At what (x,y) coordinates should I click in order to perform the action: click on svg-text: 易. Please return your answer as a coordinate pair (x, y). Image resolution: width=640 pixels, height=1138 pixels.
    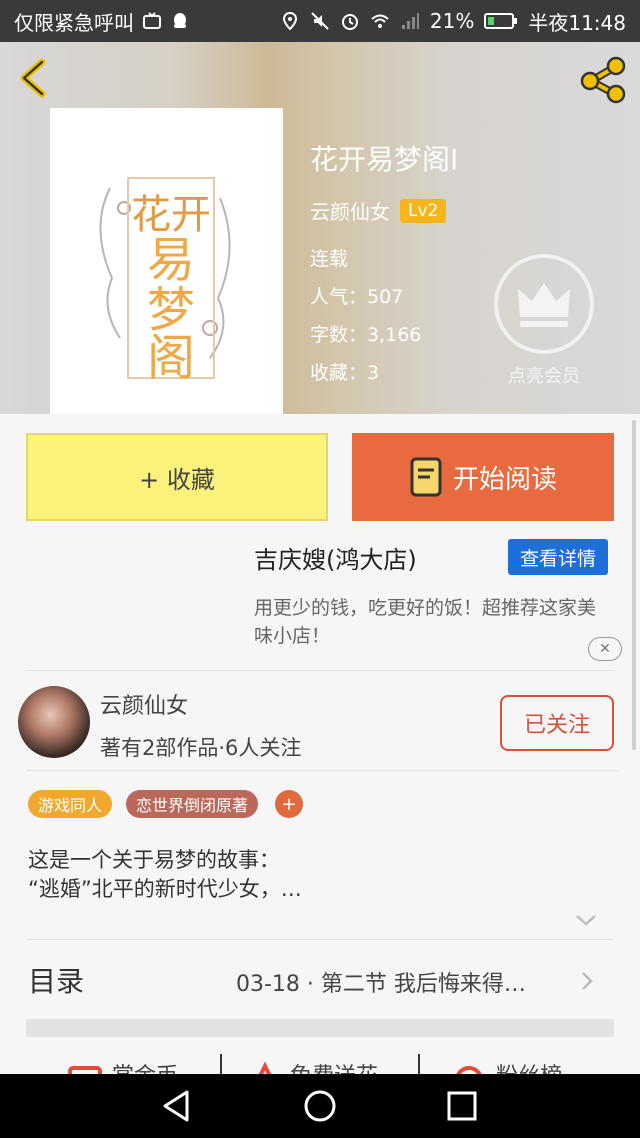
    Looking at the image, I should click on (171, 260).